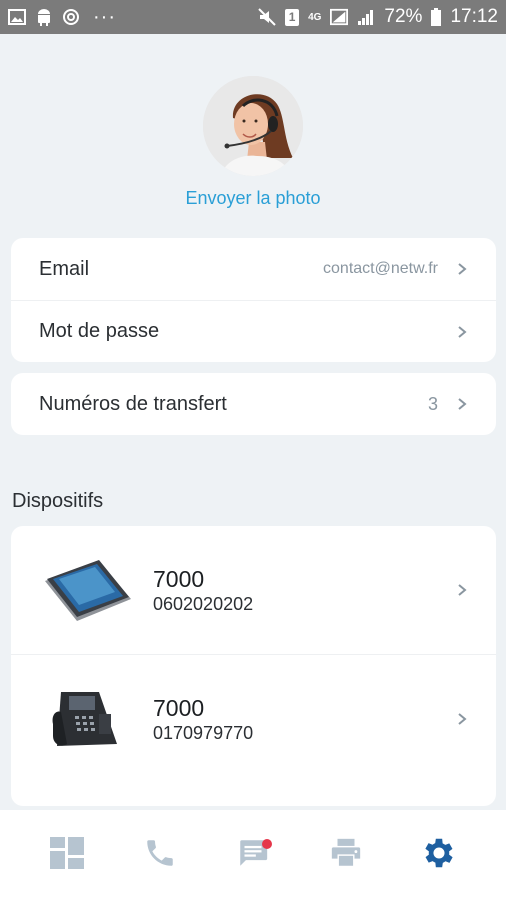 The image size is (506, 900). I want to click on devices-section-title: Dispositifs, so click(58, 501).